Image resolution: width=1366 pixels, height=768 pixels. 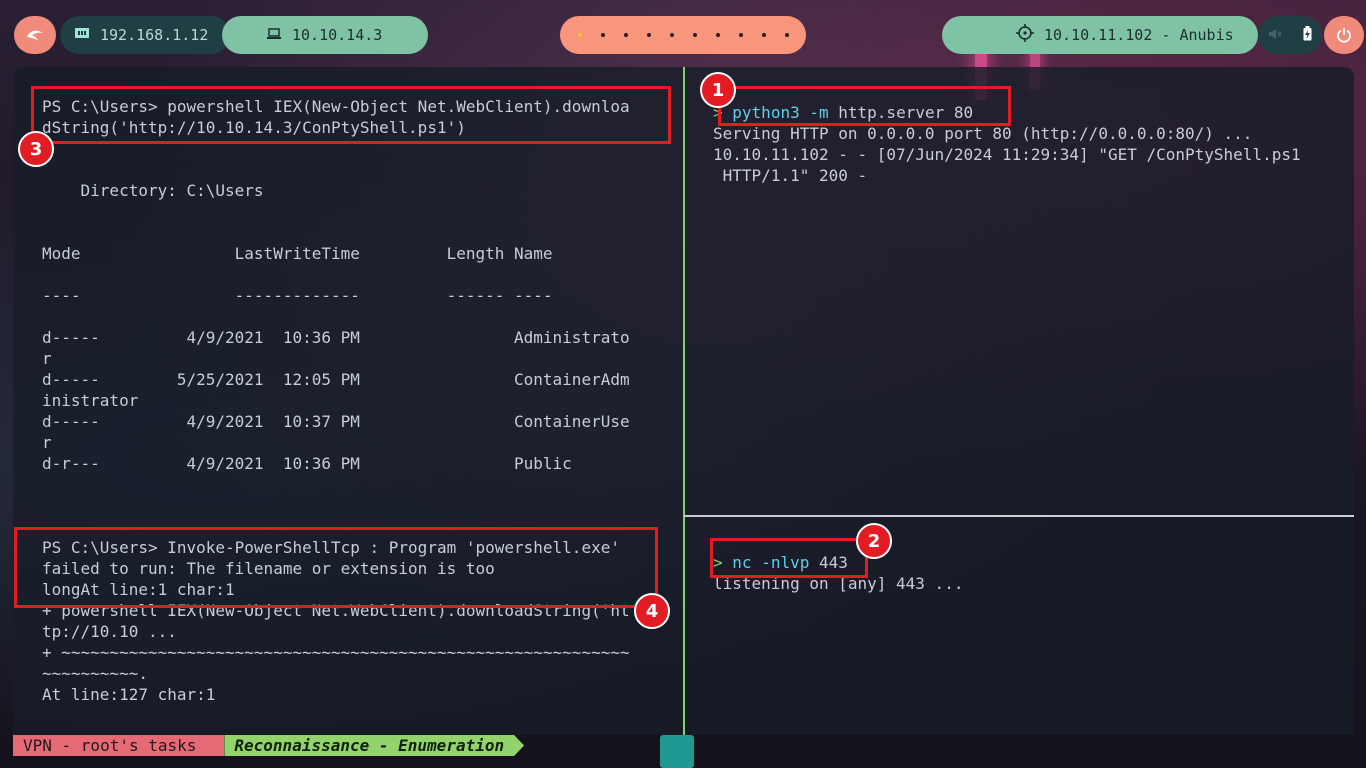 What do you see at coordinates (684, 401) in the screenshot?
I see `pane-divider-vertical` at bounding box center [684, 401].